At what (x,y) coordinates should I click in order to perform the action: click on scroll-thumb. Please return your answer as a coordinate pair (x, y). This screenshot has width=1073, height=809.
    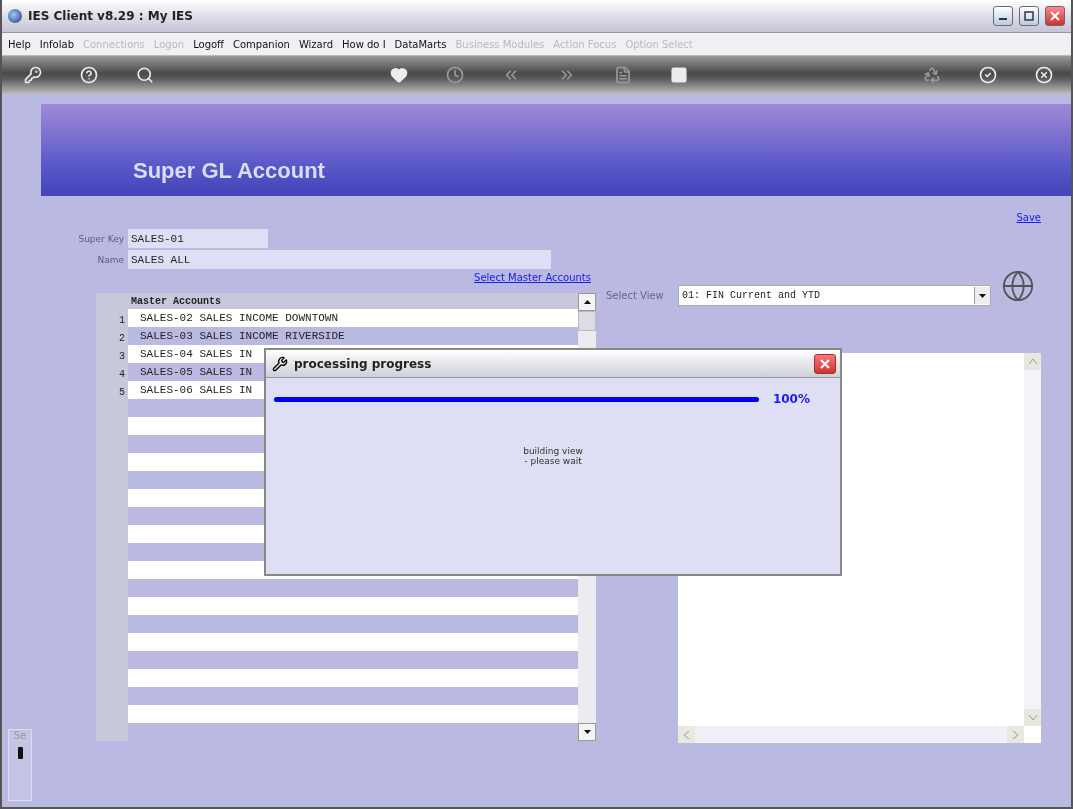
    Looking at the image, I should click on (587, 321).